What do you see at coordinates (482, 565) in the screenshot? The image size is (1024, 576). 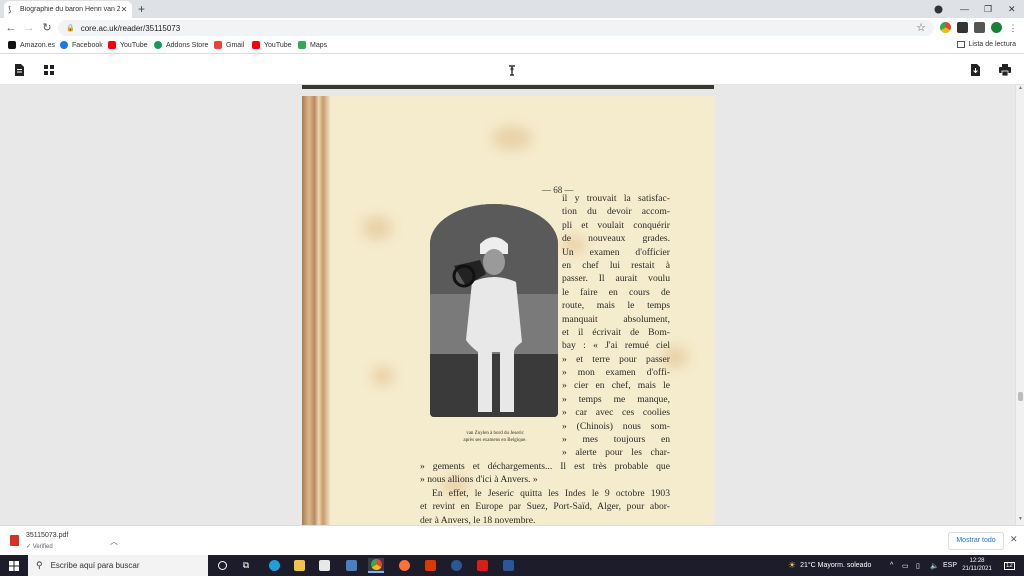 I see `acrobat-app-icon` at bounding box center [482, 565].